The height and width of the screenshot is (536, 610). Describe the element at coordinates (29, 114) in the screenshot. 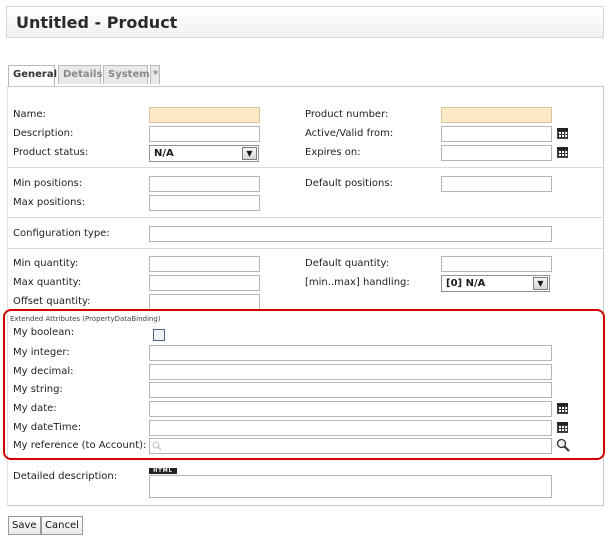

I see `name-label: Name:` at that location.